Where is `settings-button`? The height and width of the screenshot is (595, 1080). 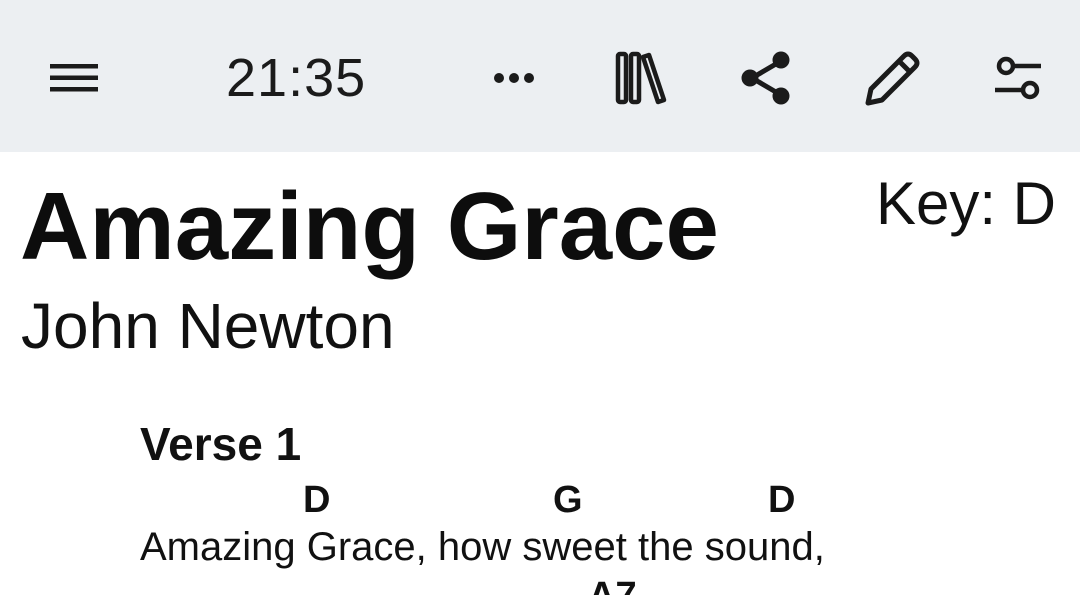
settings-button is located at coordinates (1018, 78).